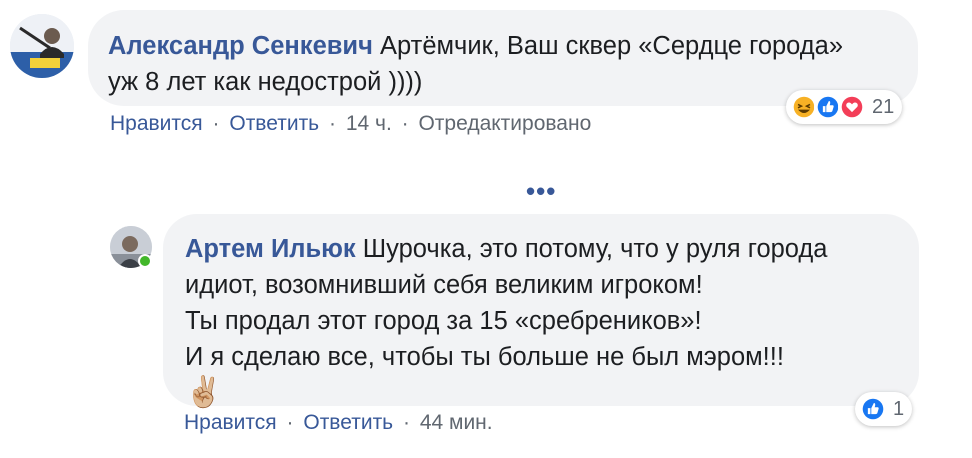  I want to click on comment-author: Александр Сенкевич, so click(240, 46).